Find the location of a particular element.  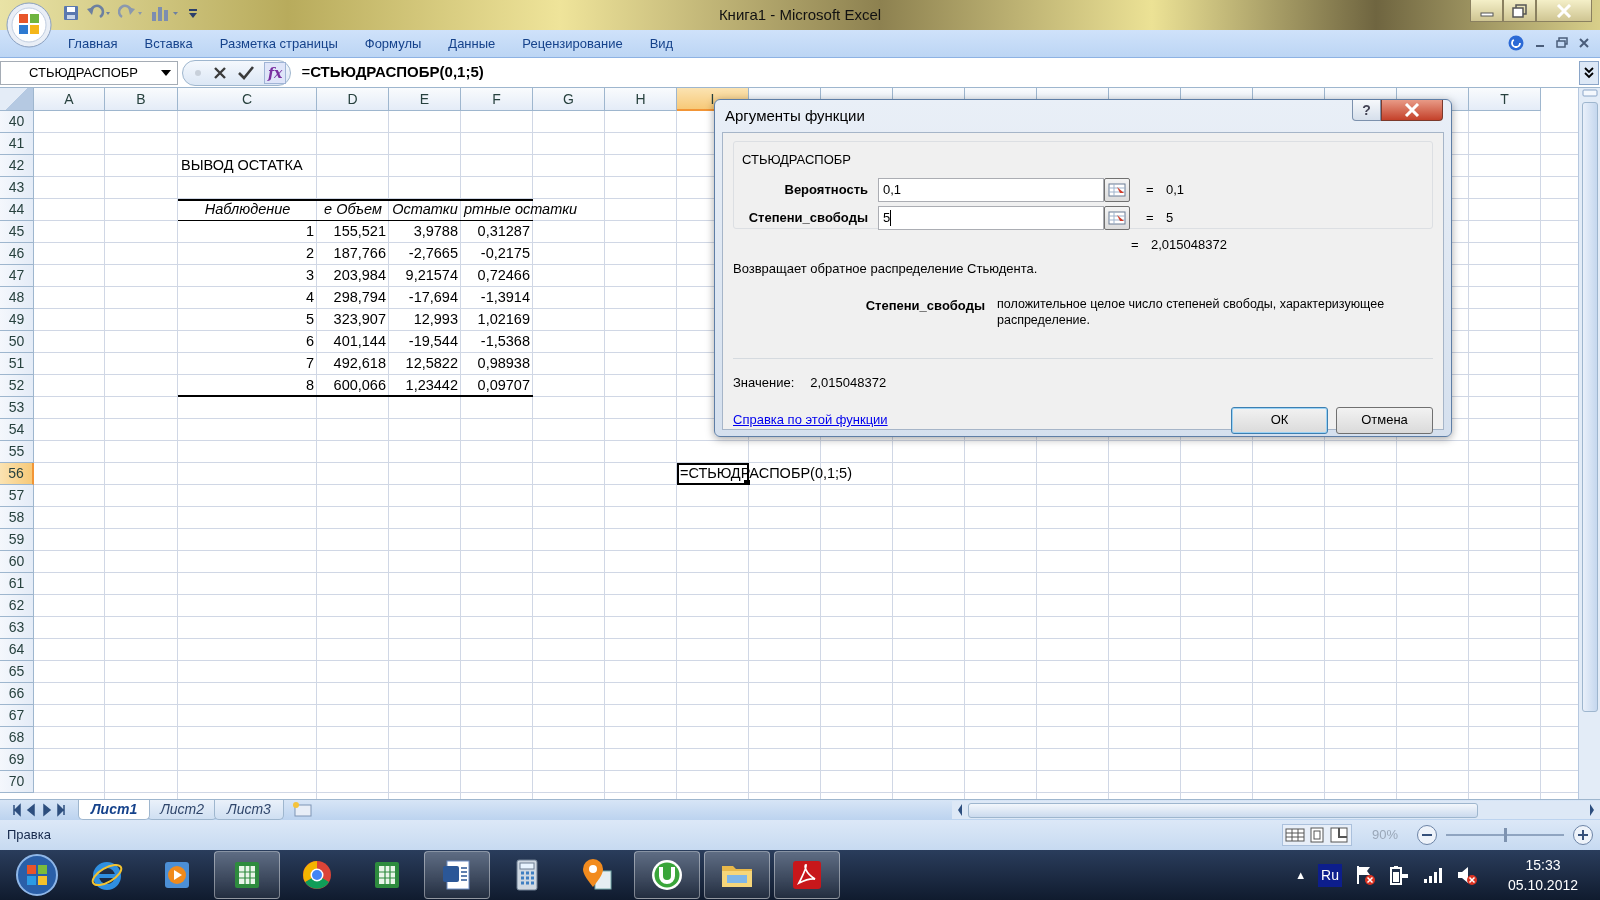

argument-help-label: Степени_свободы is located at coordinates (925, 306).